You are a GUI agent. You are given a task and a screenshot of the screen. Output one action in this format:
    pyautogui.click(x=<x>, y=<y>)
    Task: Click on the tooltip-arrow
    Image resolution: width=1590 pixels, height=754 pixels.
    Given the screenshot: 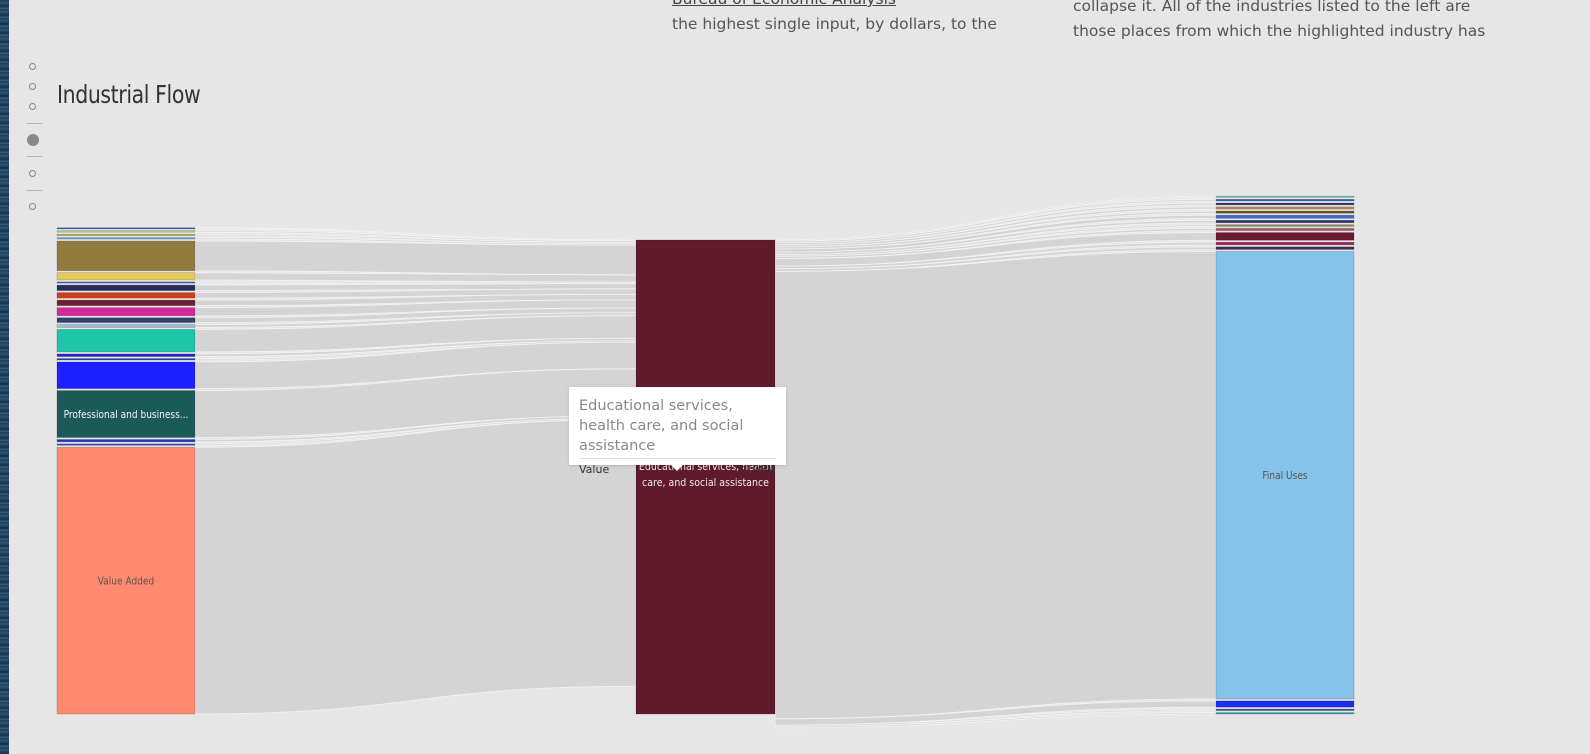 What is the action you would take?
    pyautogui.click(x=677, y=468)
    